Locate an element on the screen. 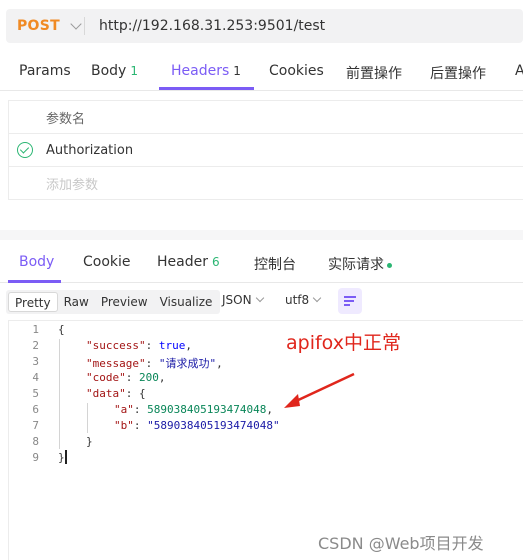  json-value: 589038405193474048 is located at coordinates (207, 409).